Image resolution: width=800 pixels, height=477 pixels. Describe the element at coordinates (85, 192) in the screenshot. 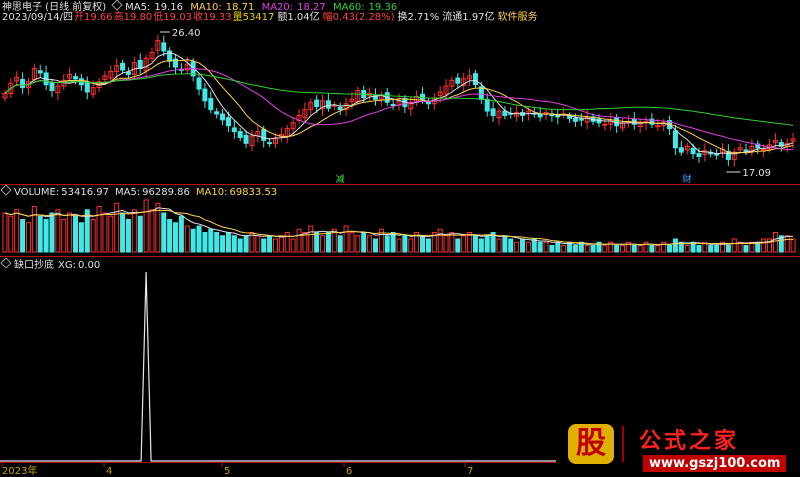

I see `volume-panel-value: 53416.97` at that location.